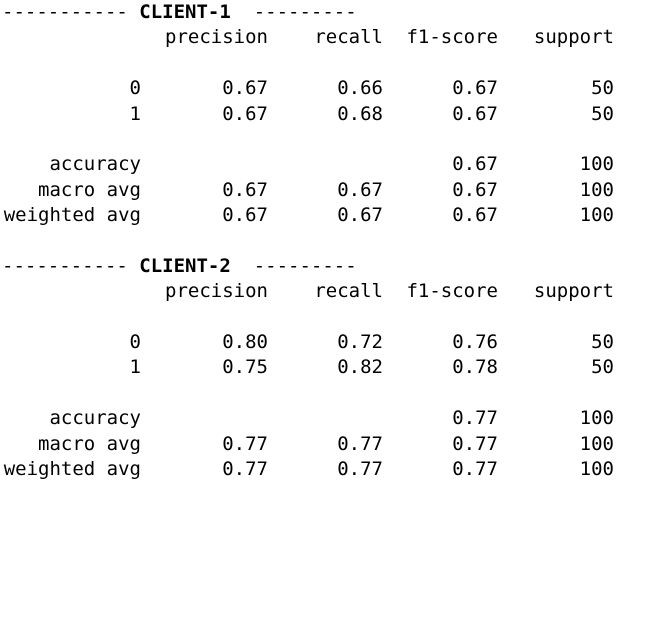 This screenshot has width=648, height=635. I want to click on client-2-banner-dashes-left: -----------, so click(65, 265).